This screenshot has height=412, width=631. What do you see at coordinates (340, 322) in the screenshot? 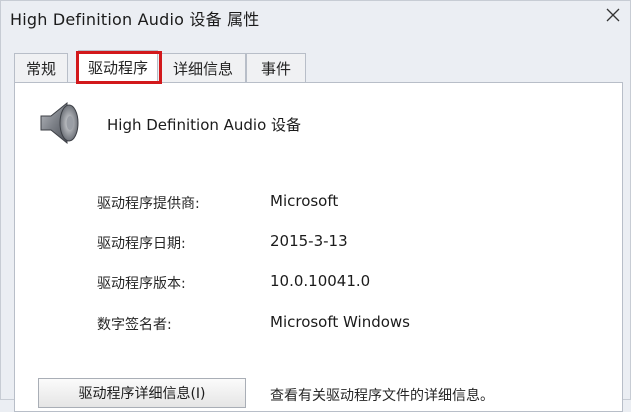
I see `signer-value: Microsoft Windows` at bounding box center [340, 322].